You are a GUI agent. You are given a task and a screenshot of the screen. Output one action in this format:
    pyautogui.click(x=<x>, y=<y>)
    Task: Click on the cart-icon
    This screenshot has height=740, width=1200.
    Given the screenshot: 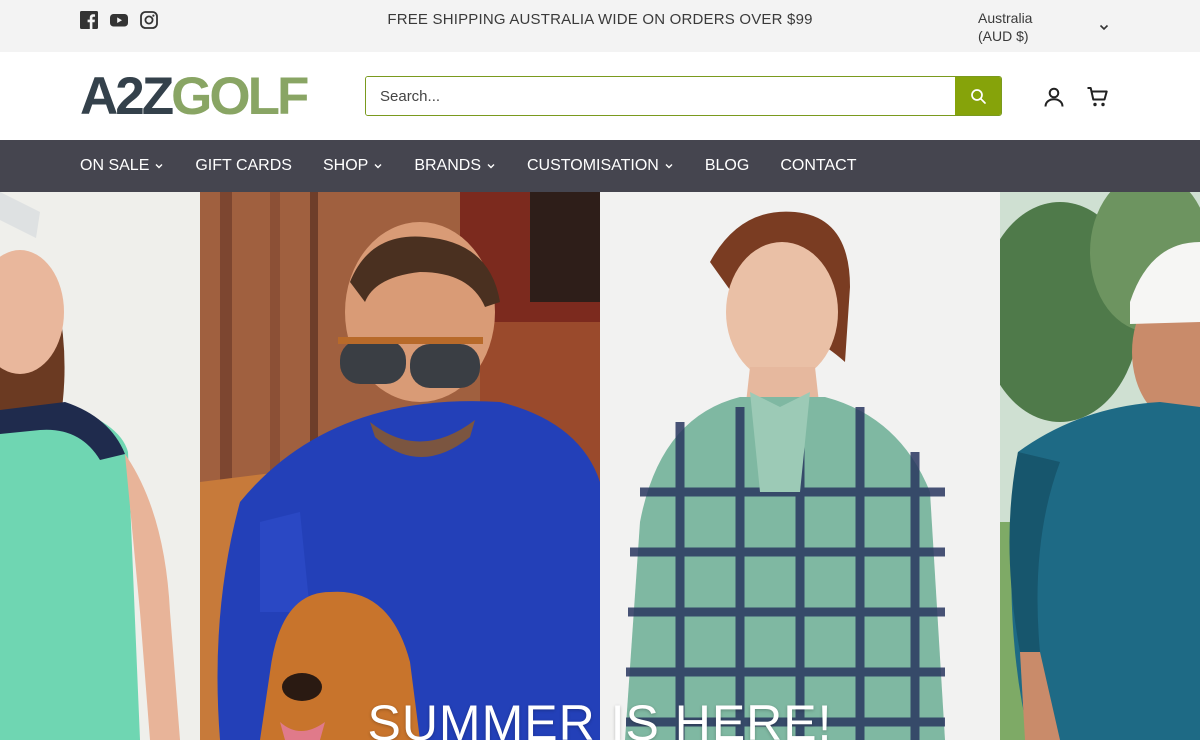 What is the action you would take?
    pyautogui.click(x=1098, y=97)
    